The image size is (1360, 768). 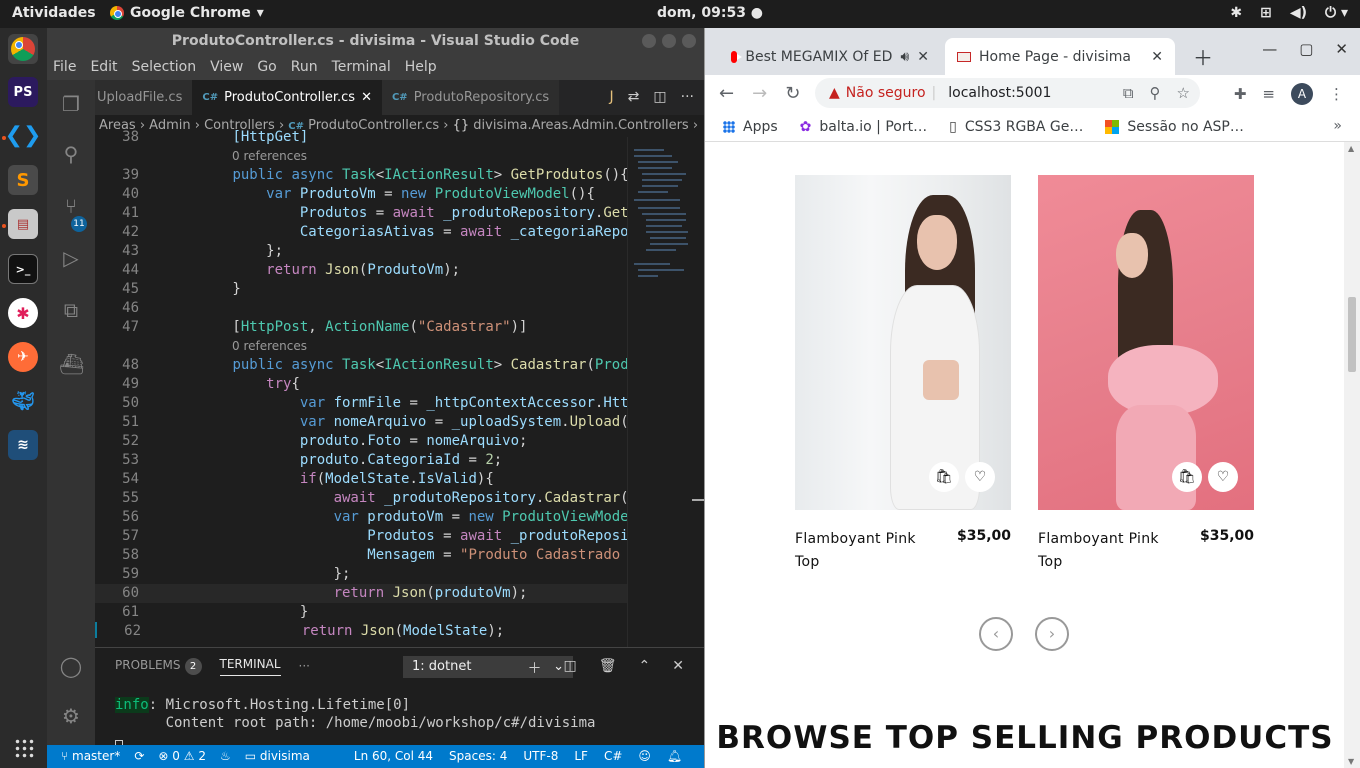 I want to click on extensions-icon: ✚, so click(x=1240, y=94).